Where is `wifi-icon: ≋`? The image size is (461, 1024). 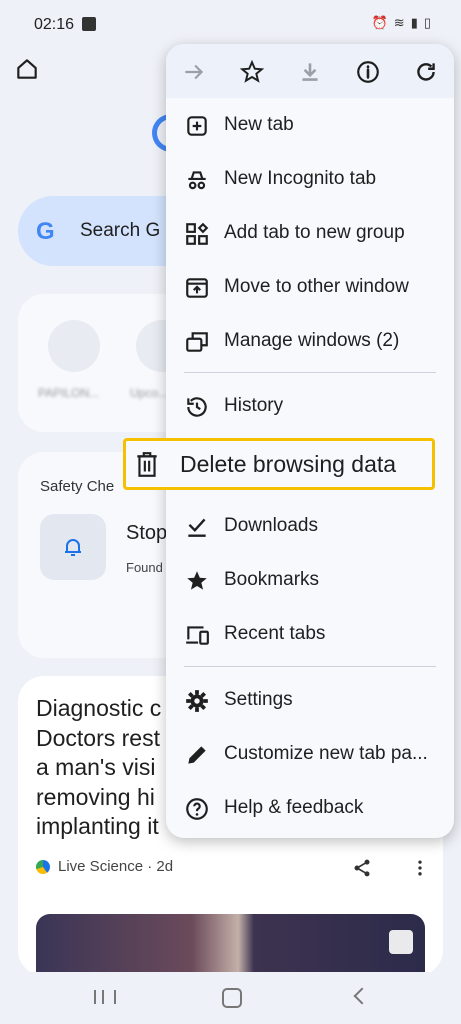 wifi-icon: ≋ is located at coordinates (399, 22).